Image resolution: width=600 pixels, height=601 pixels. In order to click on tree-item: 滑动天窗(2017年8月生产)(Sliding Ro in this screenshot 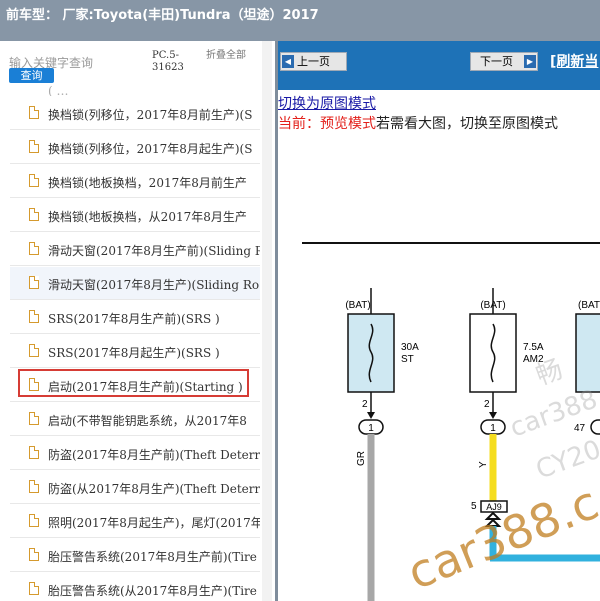, I will do `click(135, 283)`.